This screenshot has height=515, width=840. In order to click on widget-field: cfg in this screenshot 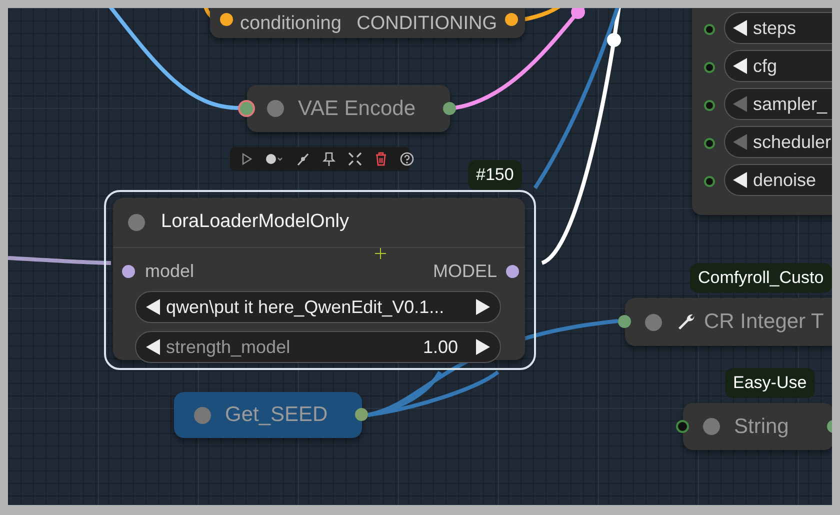, I will do `click(778, 66)`.